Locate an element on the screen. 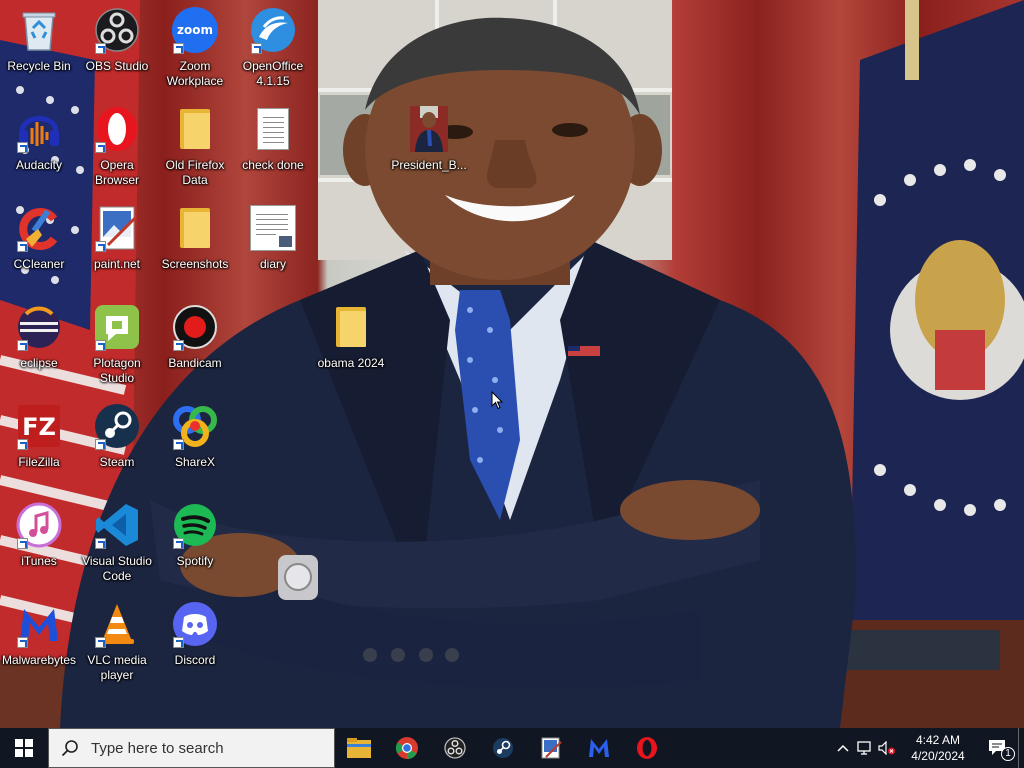  desktop-icon-label: Discord is located at coordinates (195, 660).